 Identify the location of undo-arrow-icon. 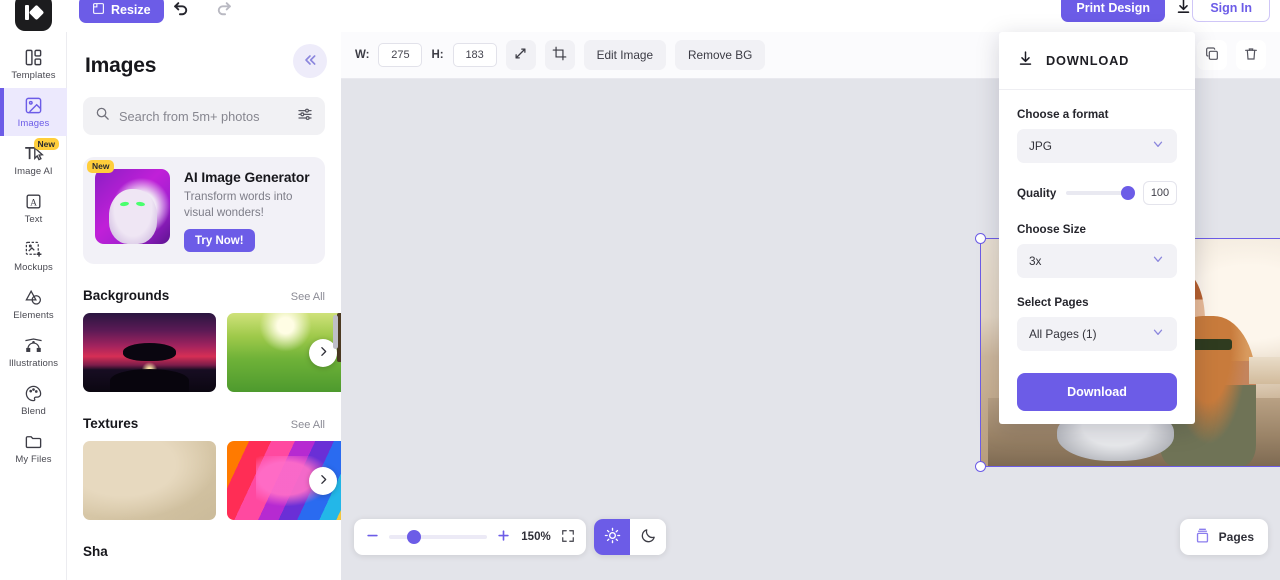
(181, 11).